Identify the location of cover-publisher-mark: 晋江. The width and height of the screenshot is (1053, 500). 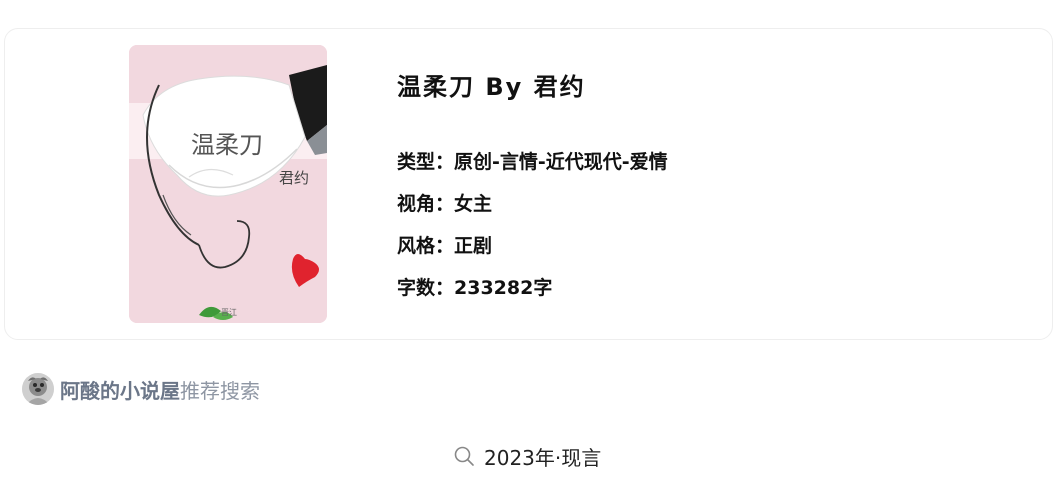
(229, 312).